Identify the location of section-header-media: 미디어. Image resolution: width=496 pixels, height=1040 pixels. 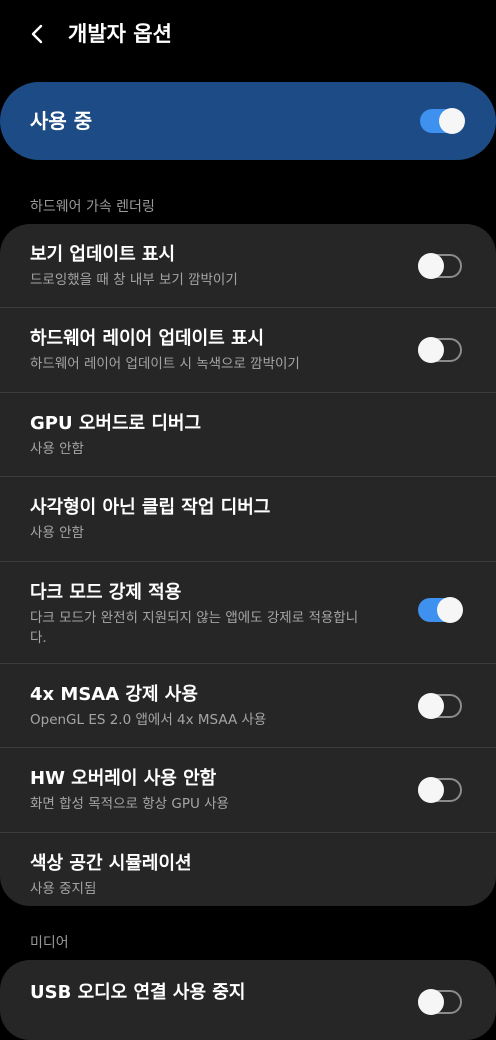
(49, 943).